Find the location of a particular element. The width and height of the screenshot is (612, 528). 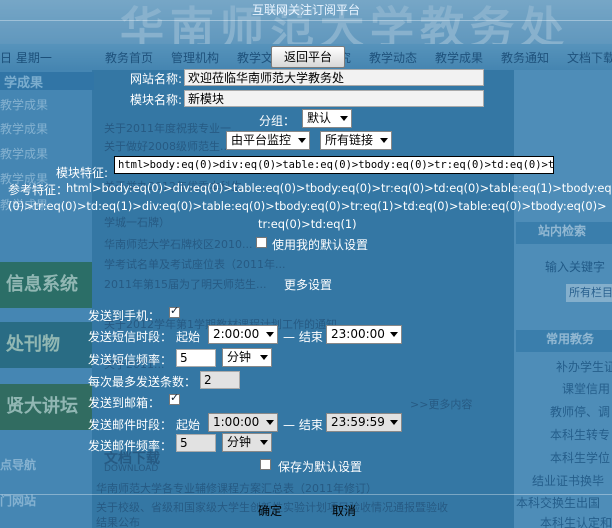

module-feature-label: 模块特征: is located at coordinates (82, 173).